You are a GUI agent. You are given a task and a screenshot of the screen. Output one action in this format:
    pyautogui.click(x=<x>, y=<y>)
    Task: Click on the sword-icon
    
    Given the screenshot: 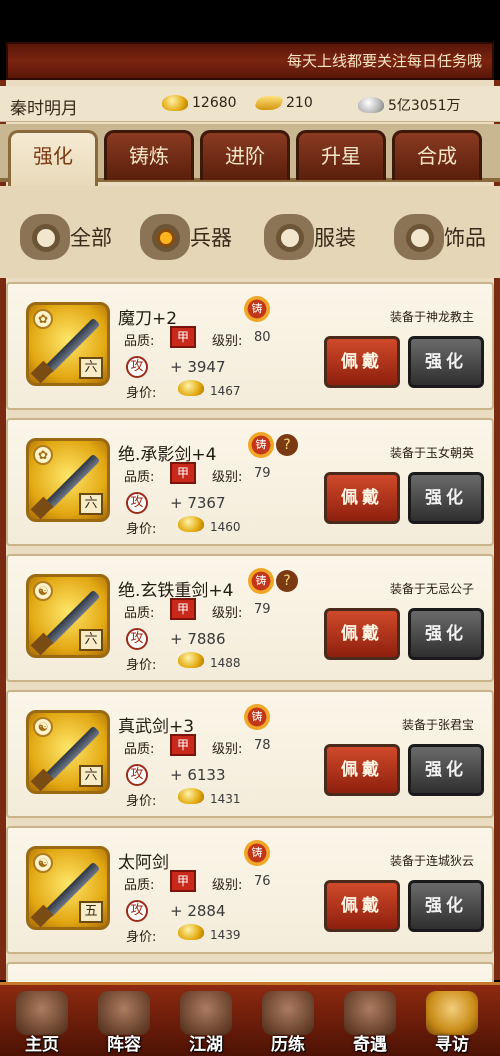 What is the action you would take?
    pyautogui.click(x=166, y=237)
    